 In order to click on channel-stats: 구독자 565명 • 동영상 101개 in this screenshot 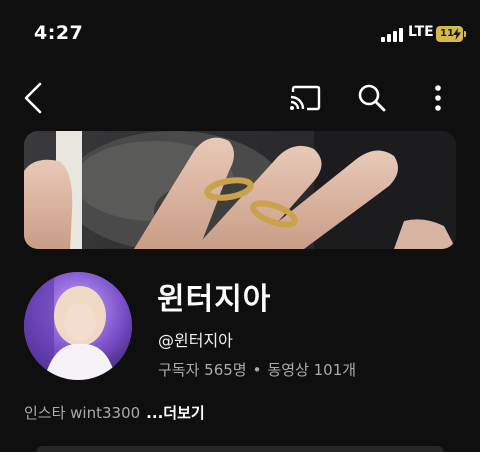, I will do `click(257, 369)`.